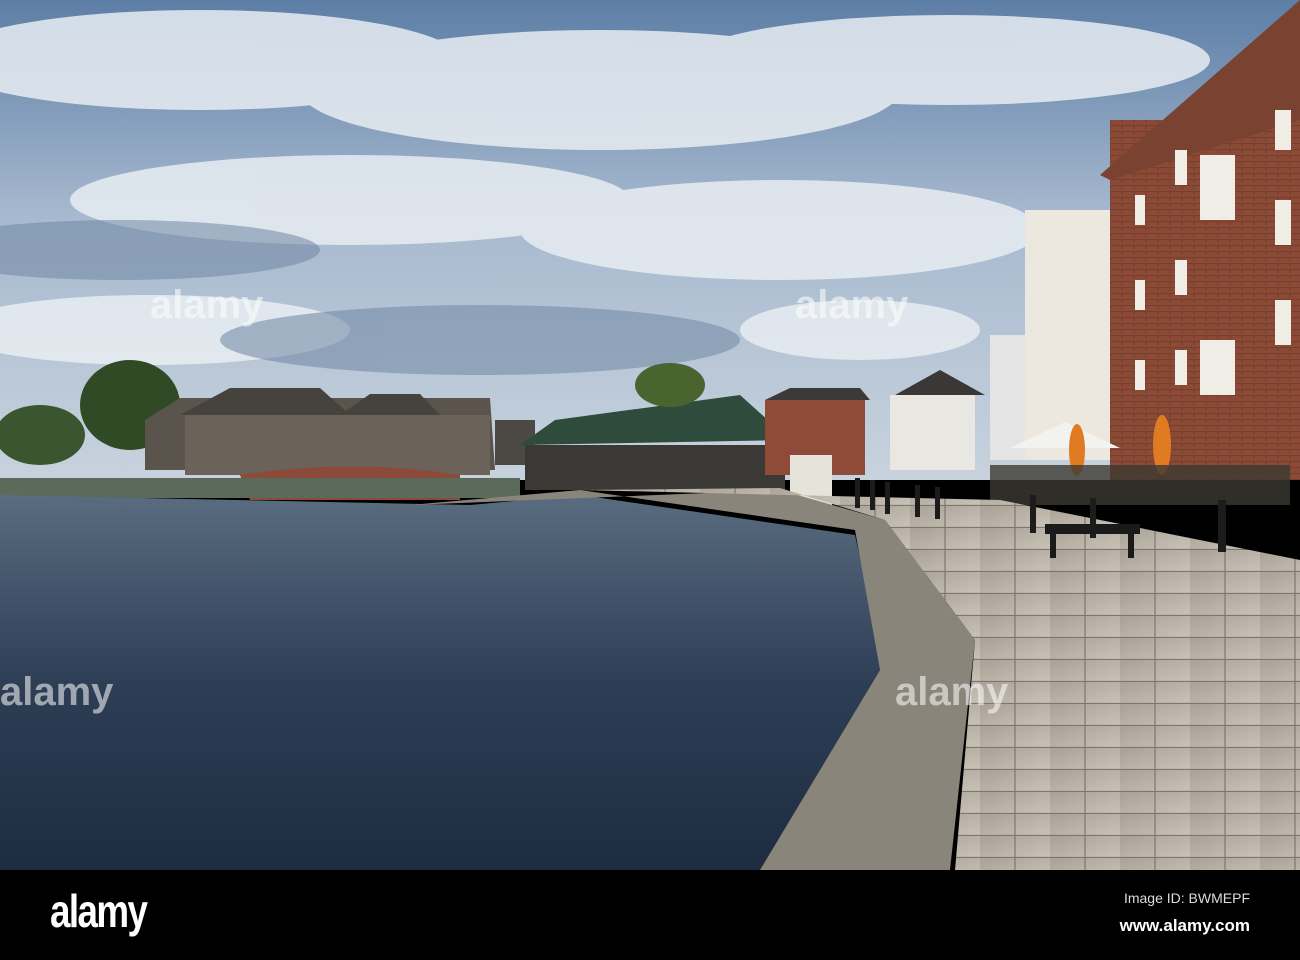 The width and height of the screenshot is (1300, 960). What do you see at coordinates (1185, 926) in the screenshot?
I see `website-link: www.alamy.com` at bounding box center [1185, 926].